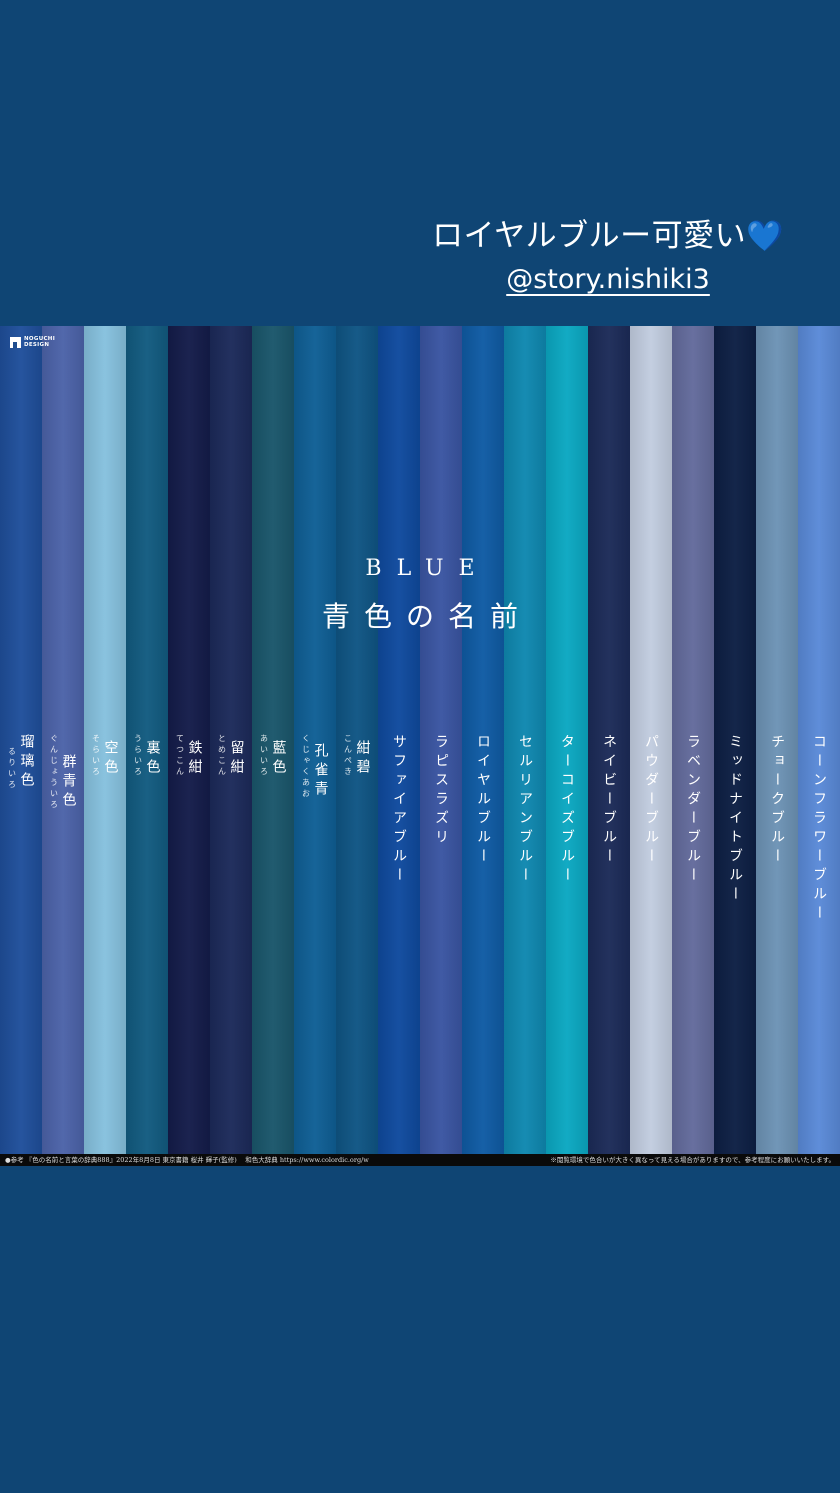  I want to click on color-label: サファイアブルー, so click(399, 810).